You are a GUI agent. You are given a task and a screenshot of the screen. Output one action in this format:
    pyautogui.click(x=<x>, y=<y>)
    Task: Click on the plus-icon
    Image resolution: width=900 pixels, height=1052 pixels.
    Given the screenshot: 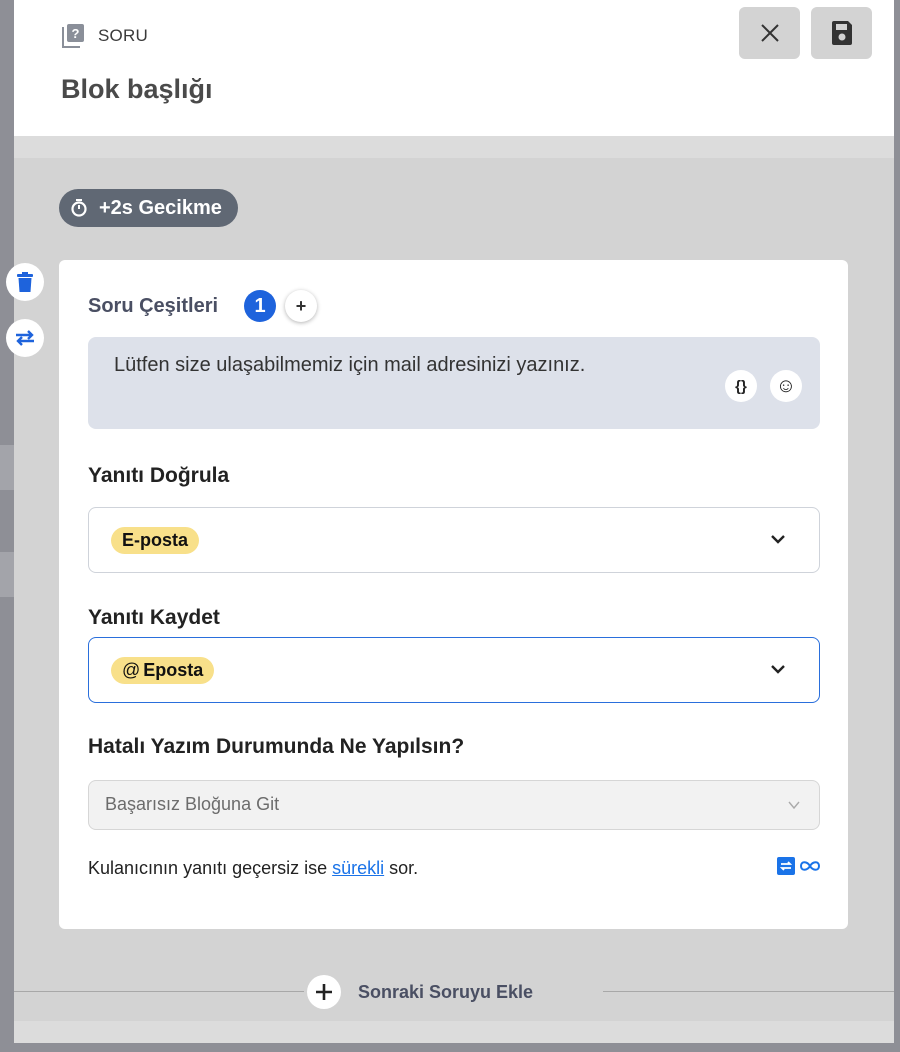 What is the action you would take?
    pyautogui.click(x=324, y=992)
    